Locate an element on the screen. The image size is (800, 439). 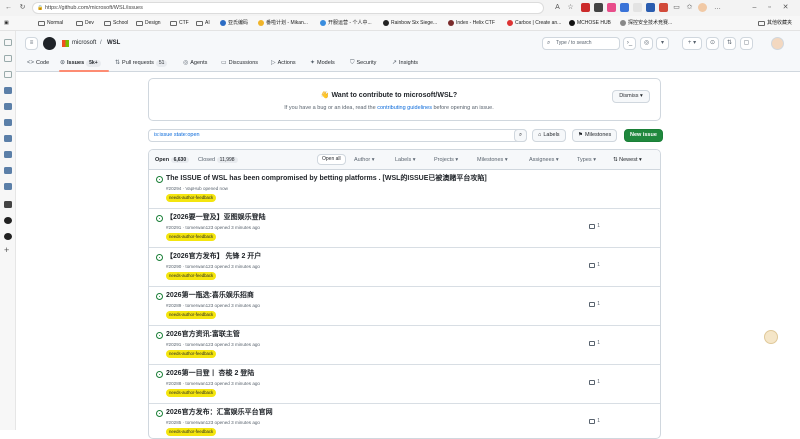
tab-agents: ◎ Agents is located at coordinates (195, 63).